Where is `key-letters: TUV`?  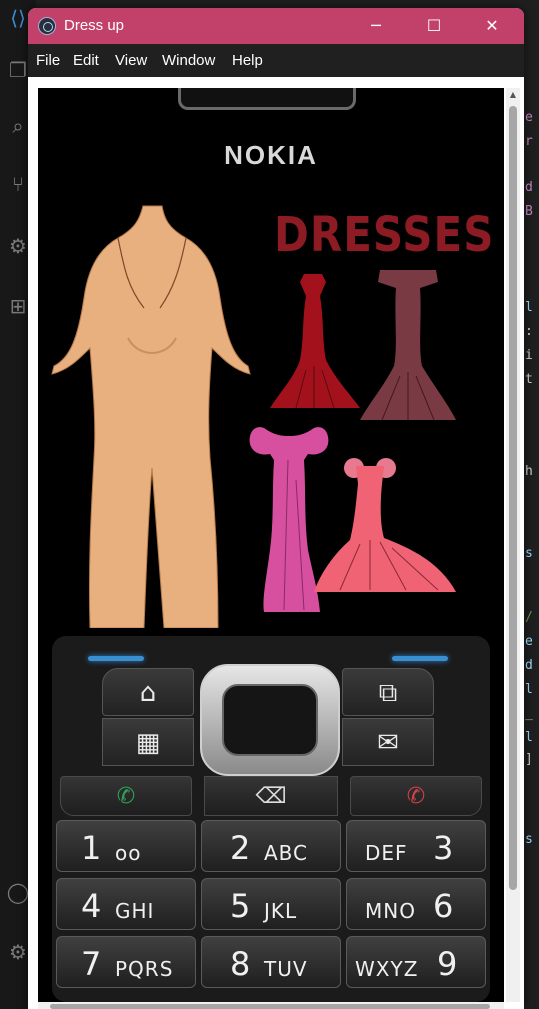 key-letters: TUV is located at coordinates (286, 969).